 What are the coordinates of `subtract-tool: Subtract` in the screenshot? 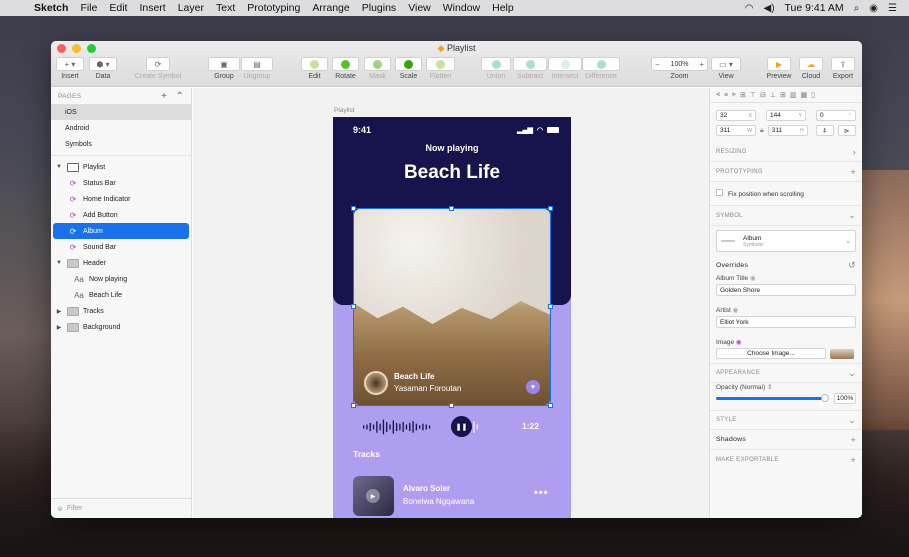 It's located at (530, 68).